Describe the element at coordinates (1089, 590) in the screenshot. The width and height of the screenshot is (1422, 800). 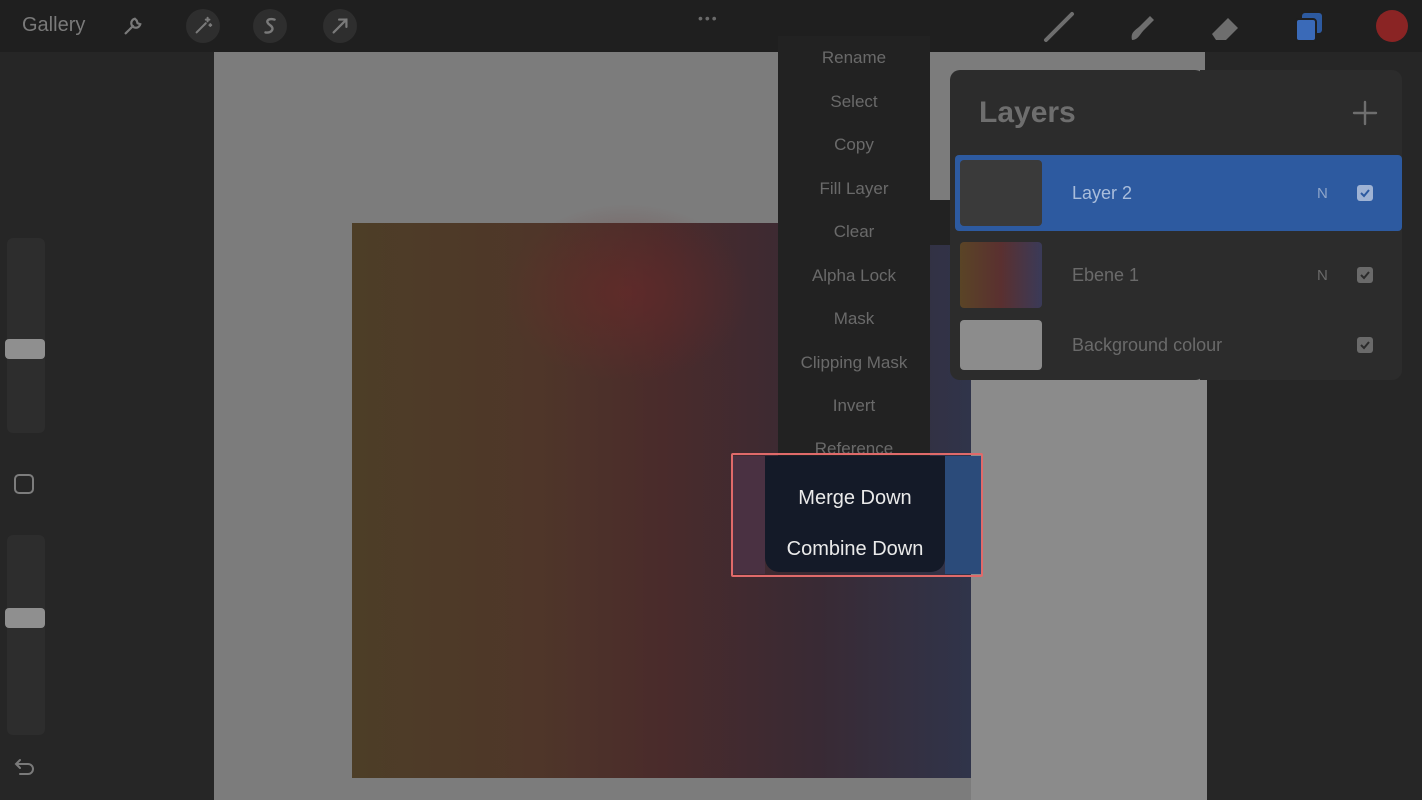
I see `canvas-right-region` at that location.